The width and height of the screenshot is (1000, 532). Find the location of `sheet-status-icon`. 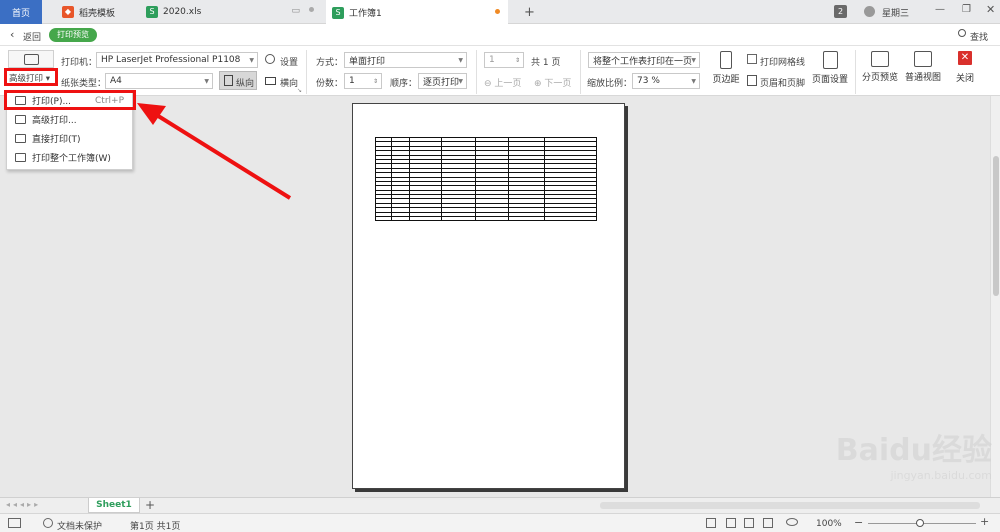

sheet-status-icon is located at coordinates (14, 523).